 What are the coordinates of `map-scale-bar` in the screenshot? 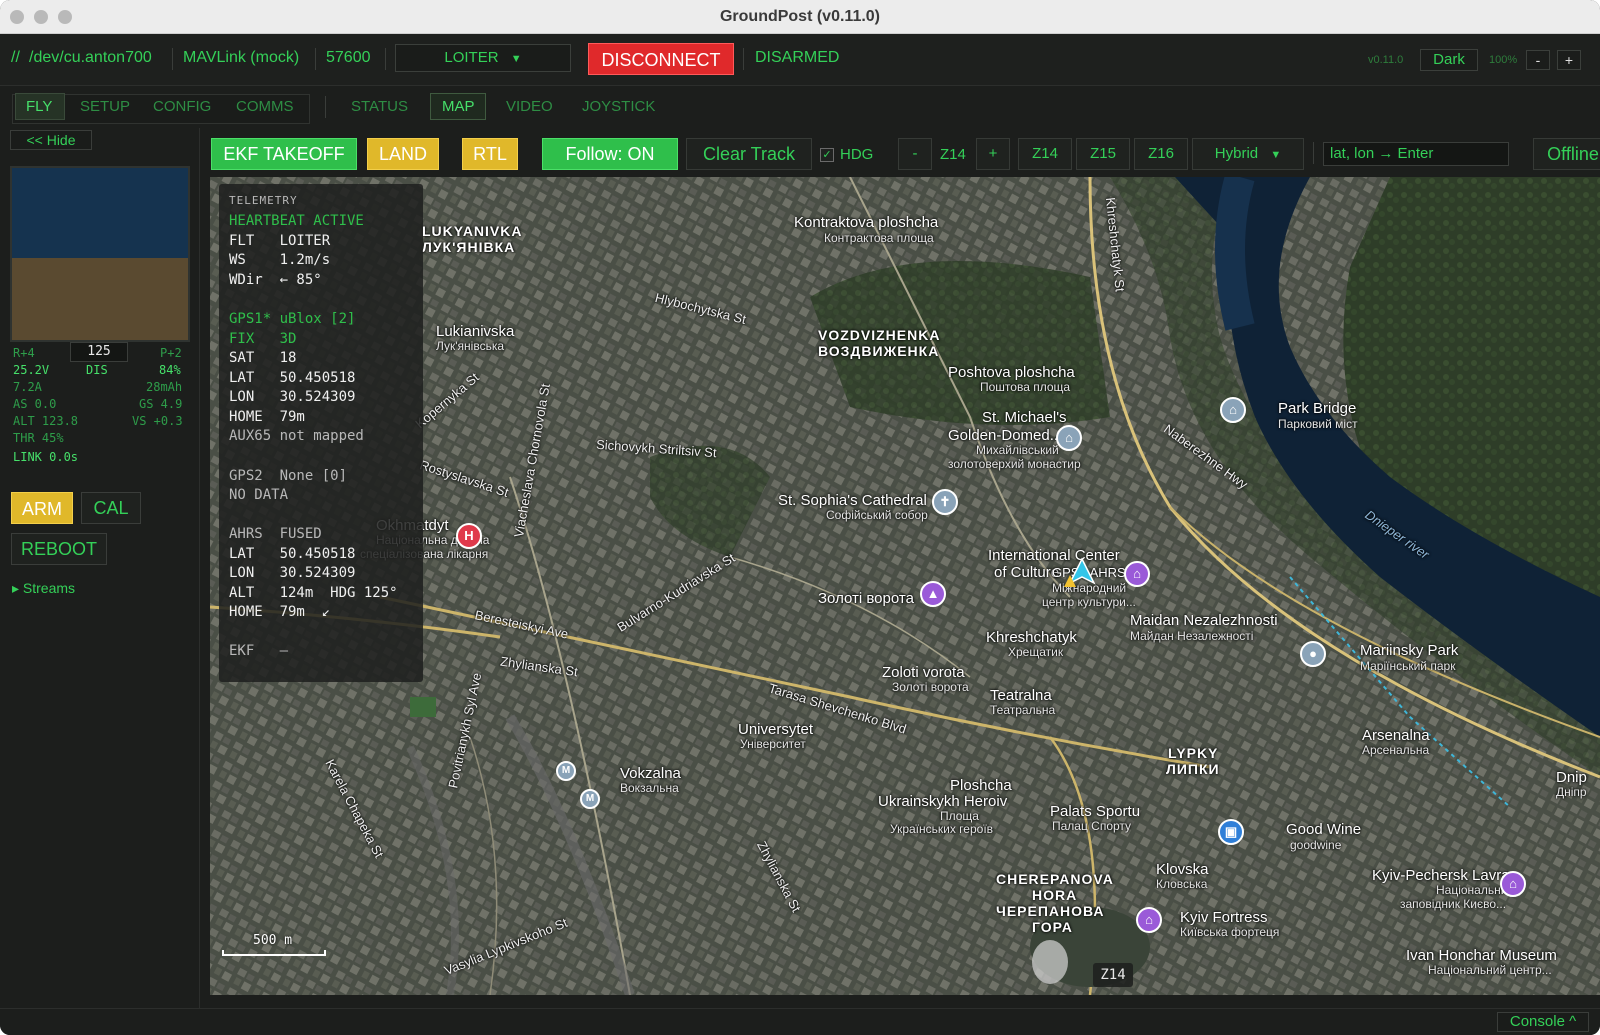 It's located at (274, 953).